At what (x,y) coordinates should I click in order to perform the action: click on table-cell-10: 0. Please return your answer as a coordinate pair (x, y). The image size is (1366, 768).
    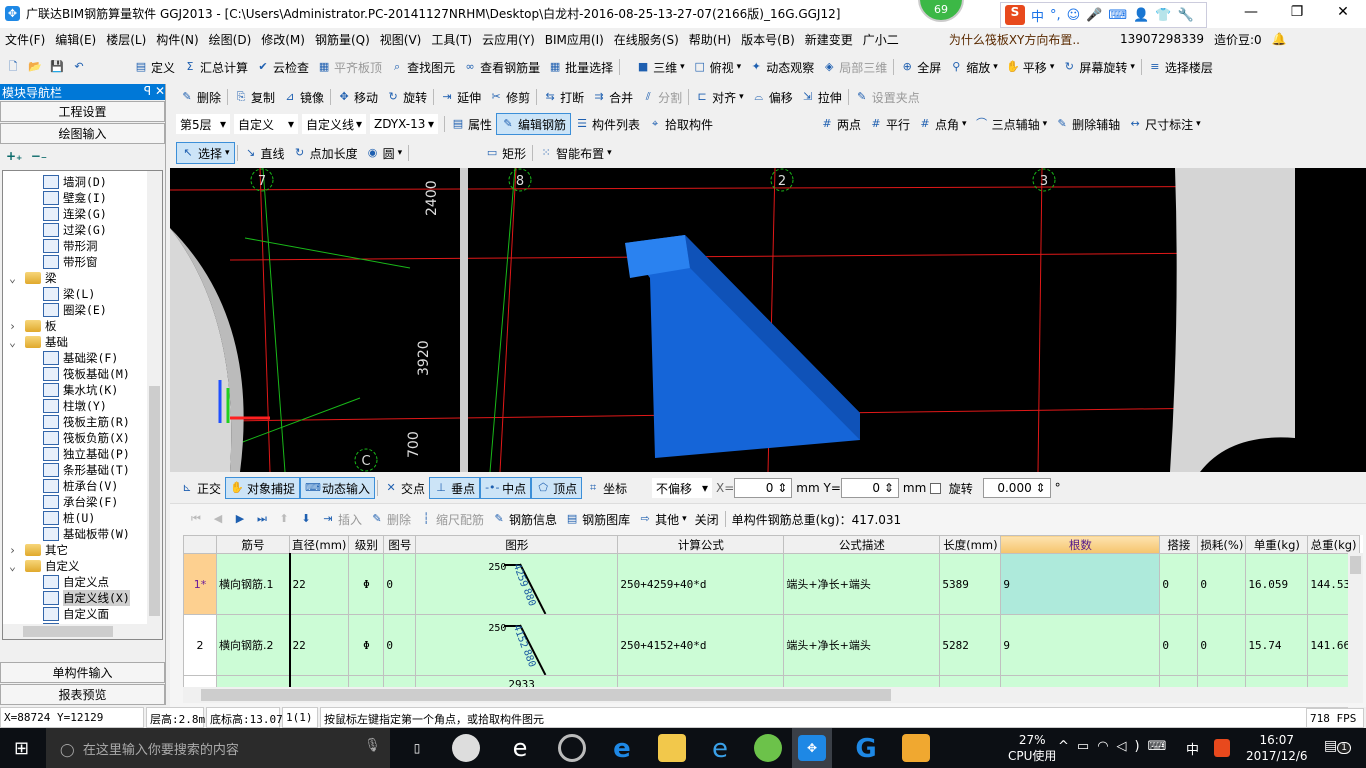
    Looking at the image, I should click on (1222, 645).